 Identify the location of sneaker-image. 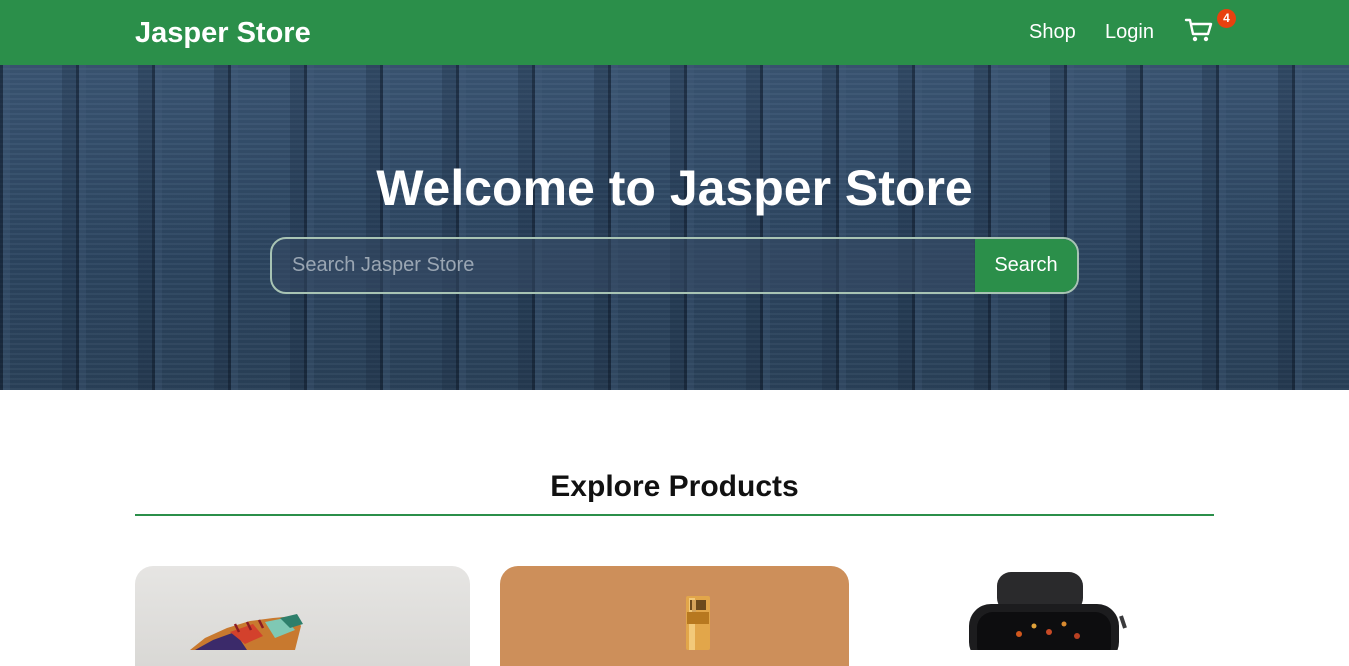
(246, 632).